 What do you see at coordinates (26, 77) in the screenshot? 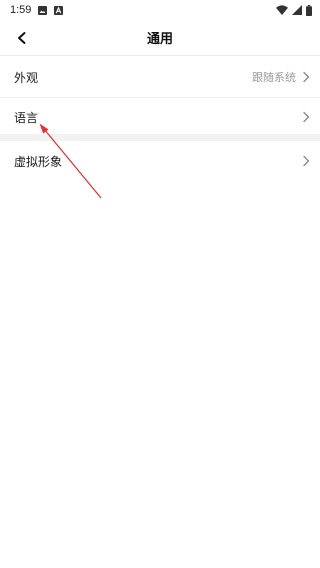
I see `appearance-label: 外观` at bounding box center [26, 77].